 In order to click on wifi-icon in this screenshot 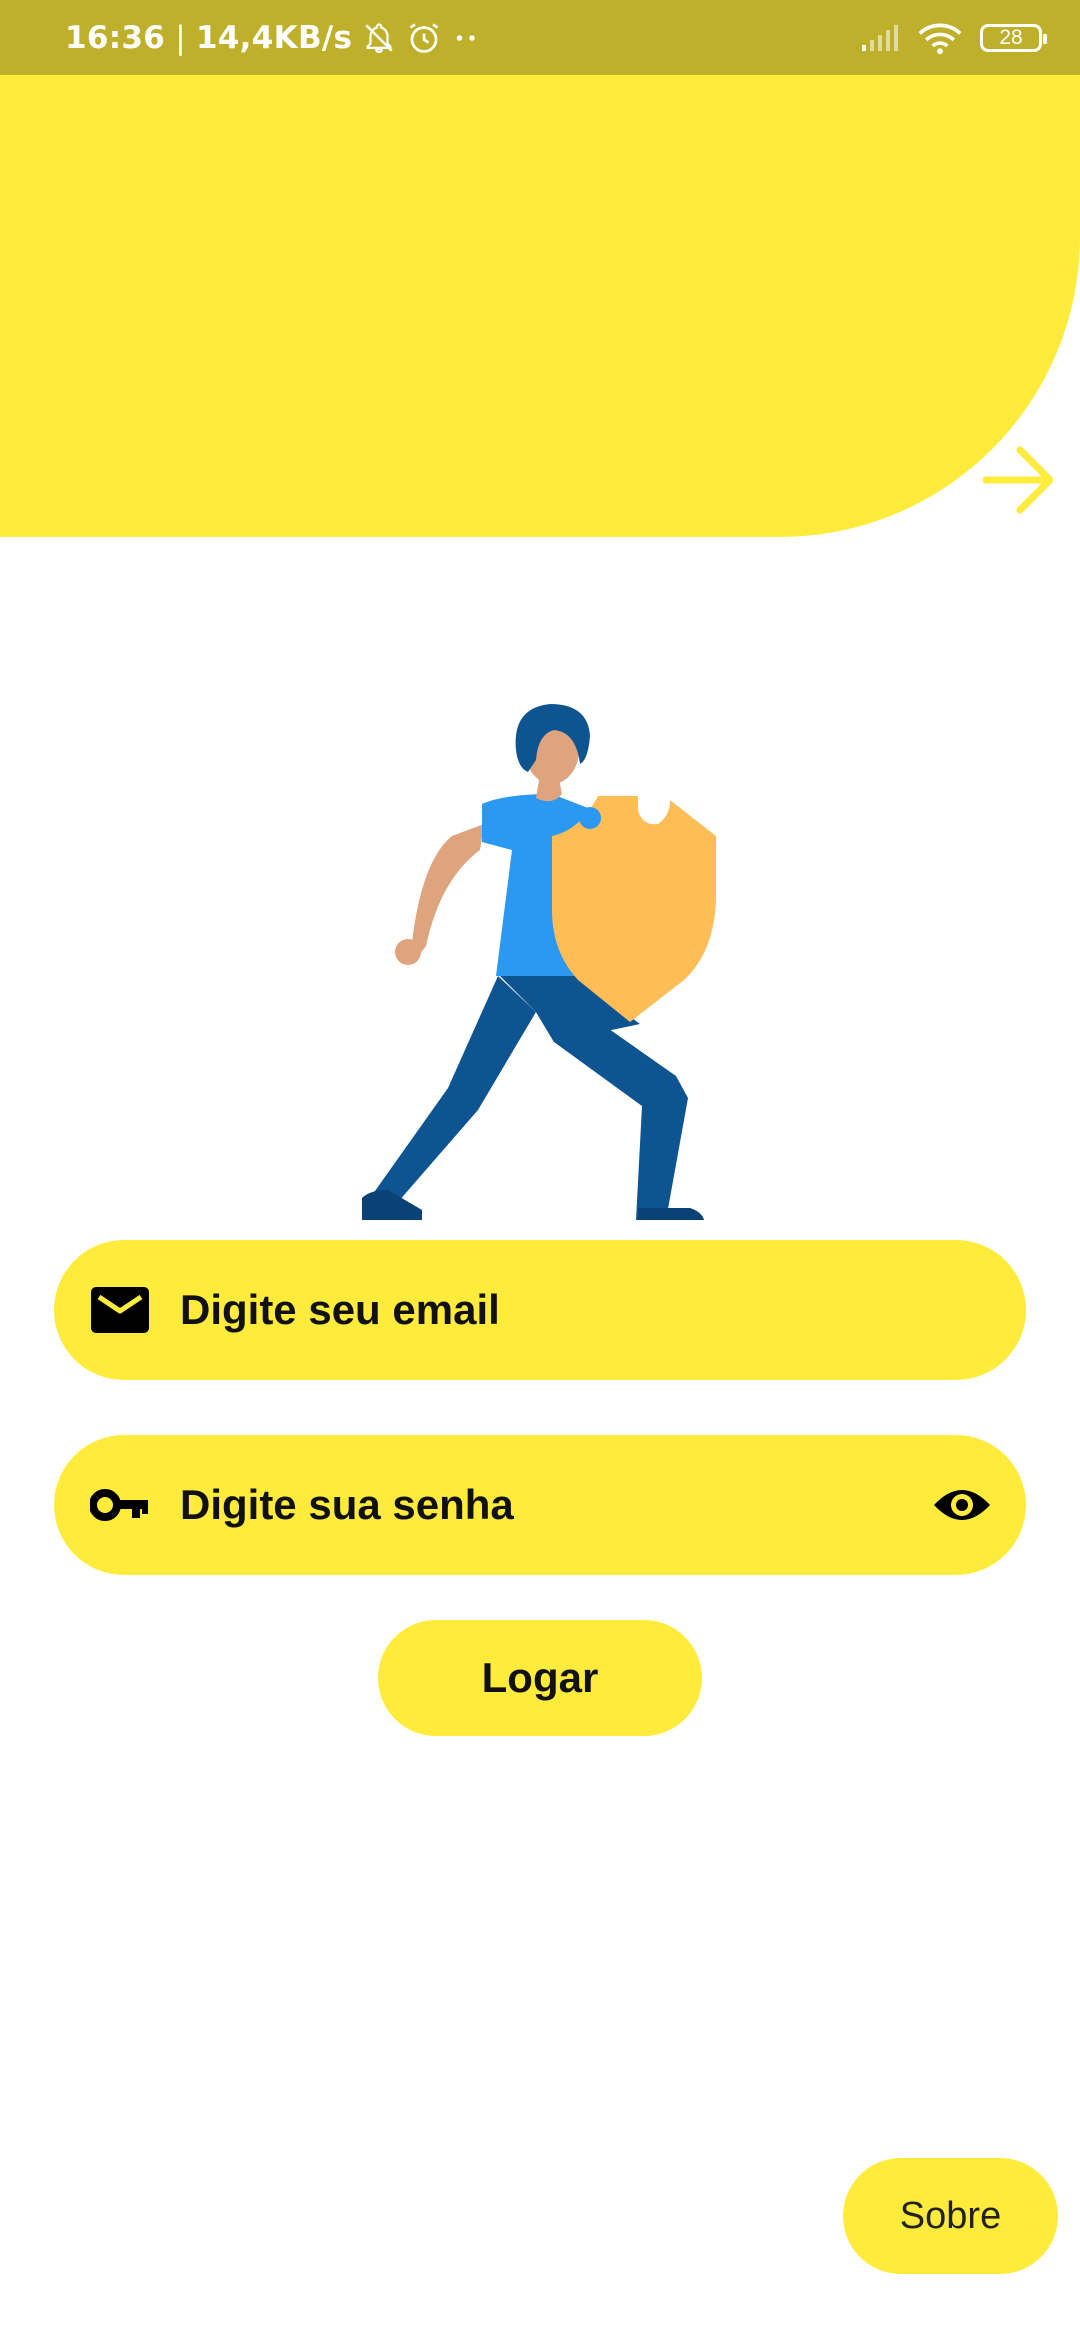, I will do `click(940, 38)`.